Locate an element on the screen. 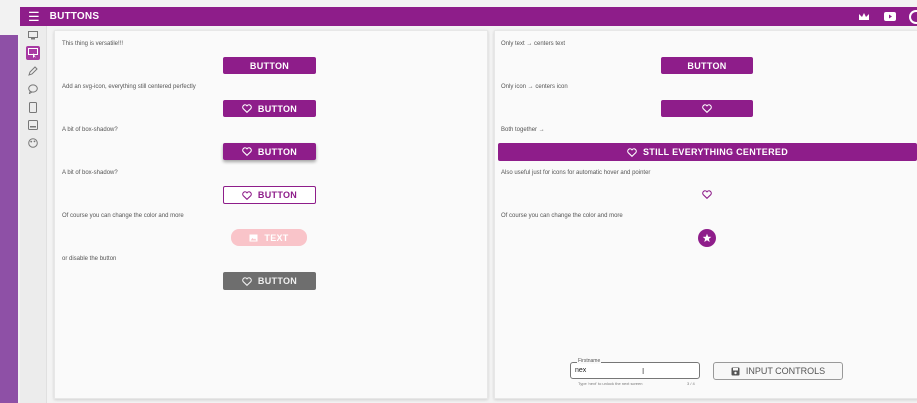 The height and width of the screenshot is (403, 917). firstname-field: Firstname nex I is located at coordinates (635, 368).